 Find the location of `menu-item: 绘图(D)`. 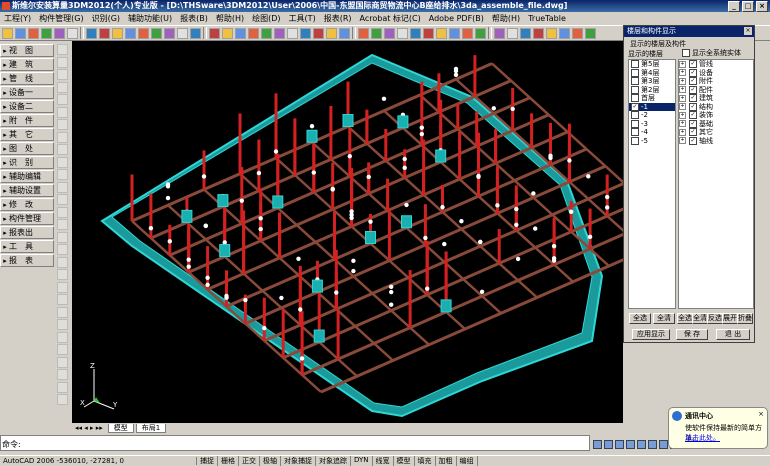

menu-item: 绘图(D) is located at coordinates (266, 18).